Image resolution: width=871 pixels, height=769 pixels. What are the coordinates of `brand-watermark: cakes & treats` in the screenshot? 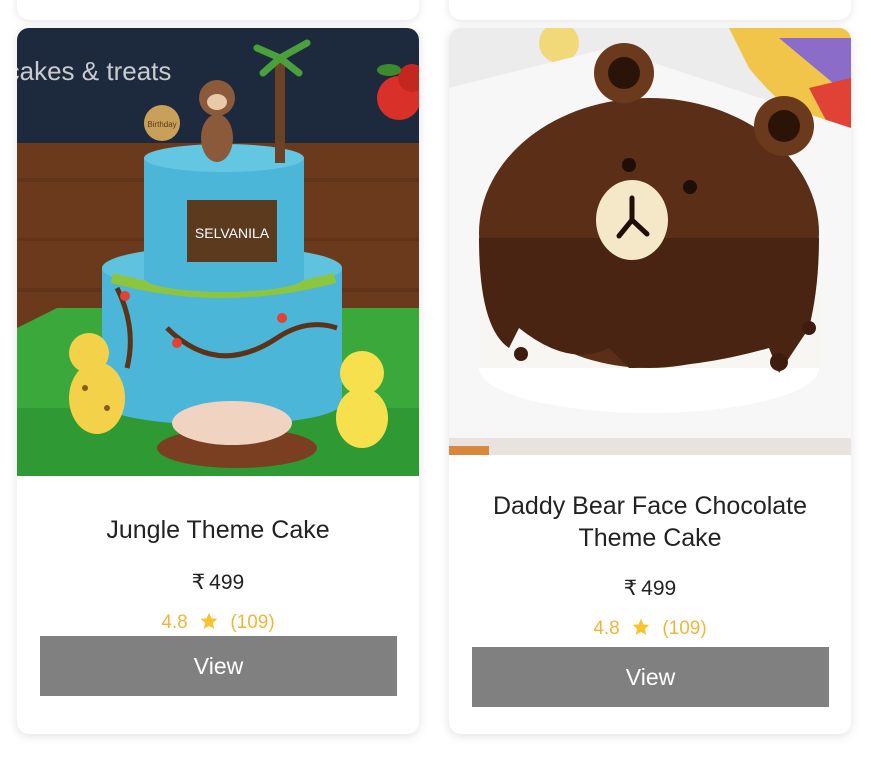 It's located at (94, 71).